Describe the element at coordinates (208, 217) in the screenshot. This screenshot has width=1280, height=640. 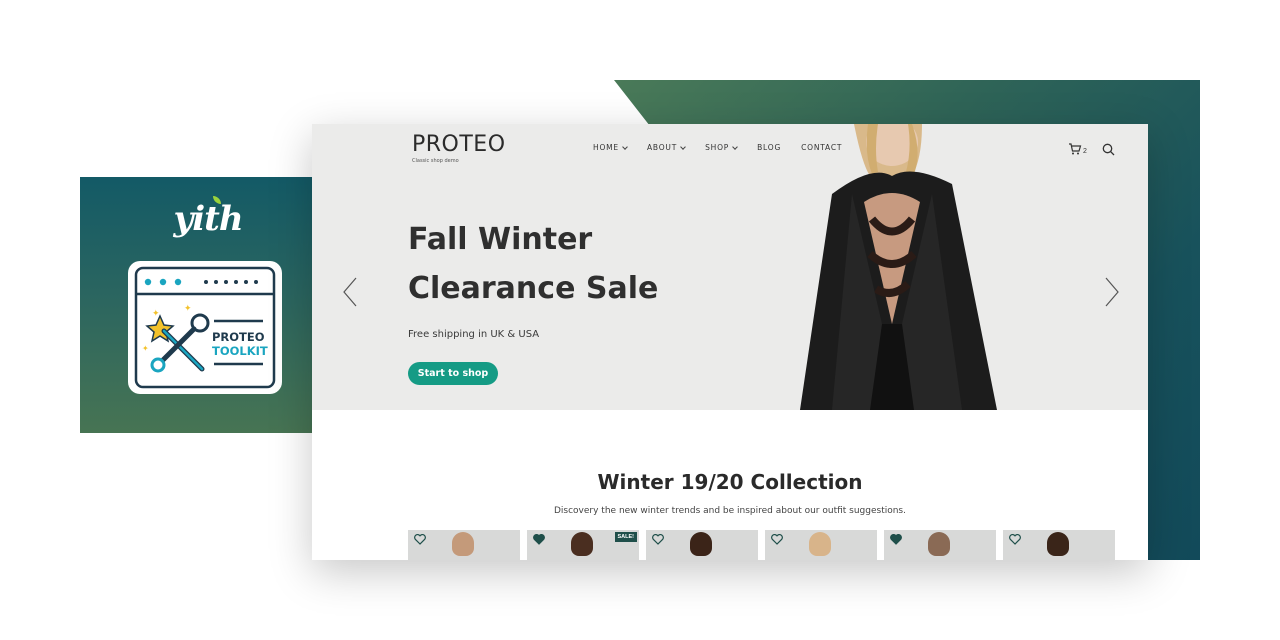
I see `yith-logo: yith` at that location.